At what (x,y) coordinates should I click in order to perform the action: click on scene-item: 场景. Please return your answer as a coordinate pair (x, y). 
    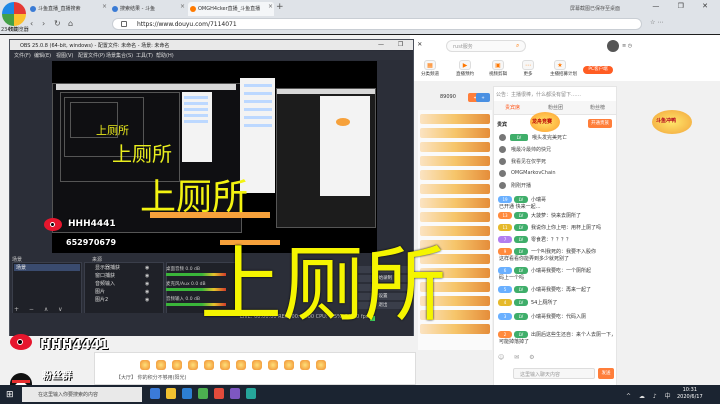
    Looking at the image, I should click on (47, 267).